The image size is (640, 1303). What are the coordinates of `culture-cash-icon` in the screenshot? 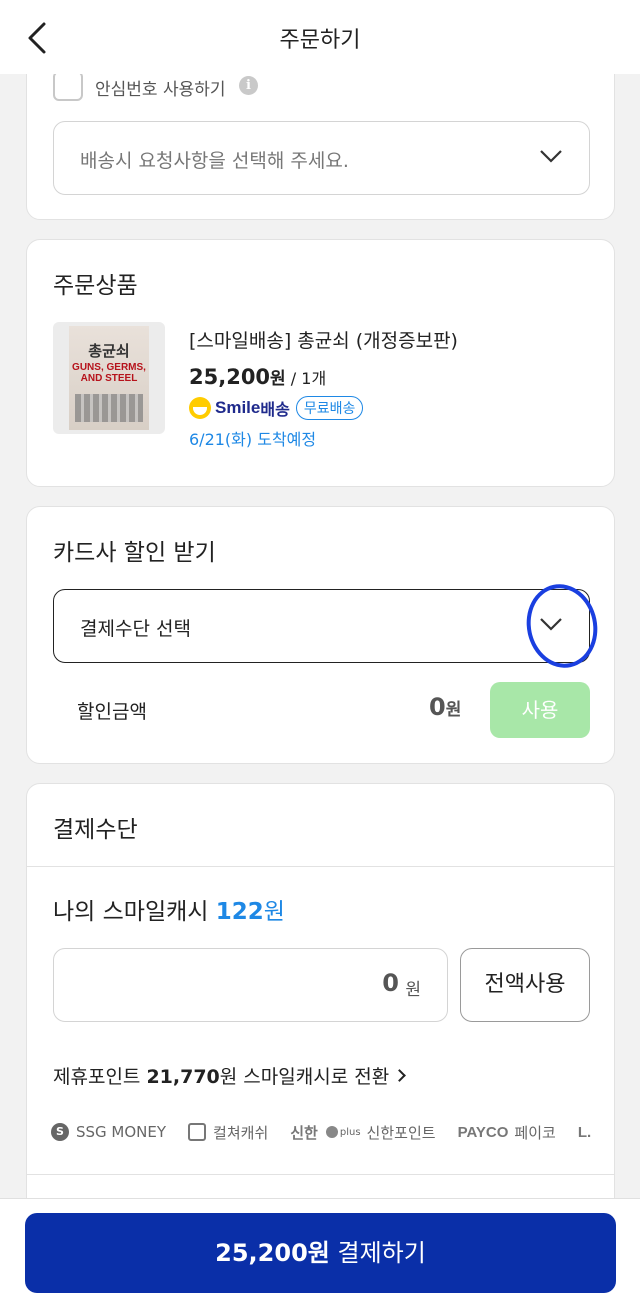 It's located at (197, 1132).